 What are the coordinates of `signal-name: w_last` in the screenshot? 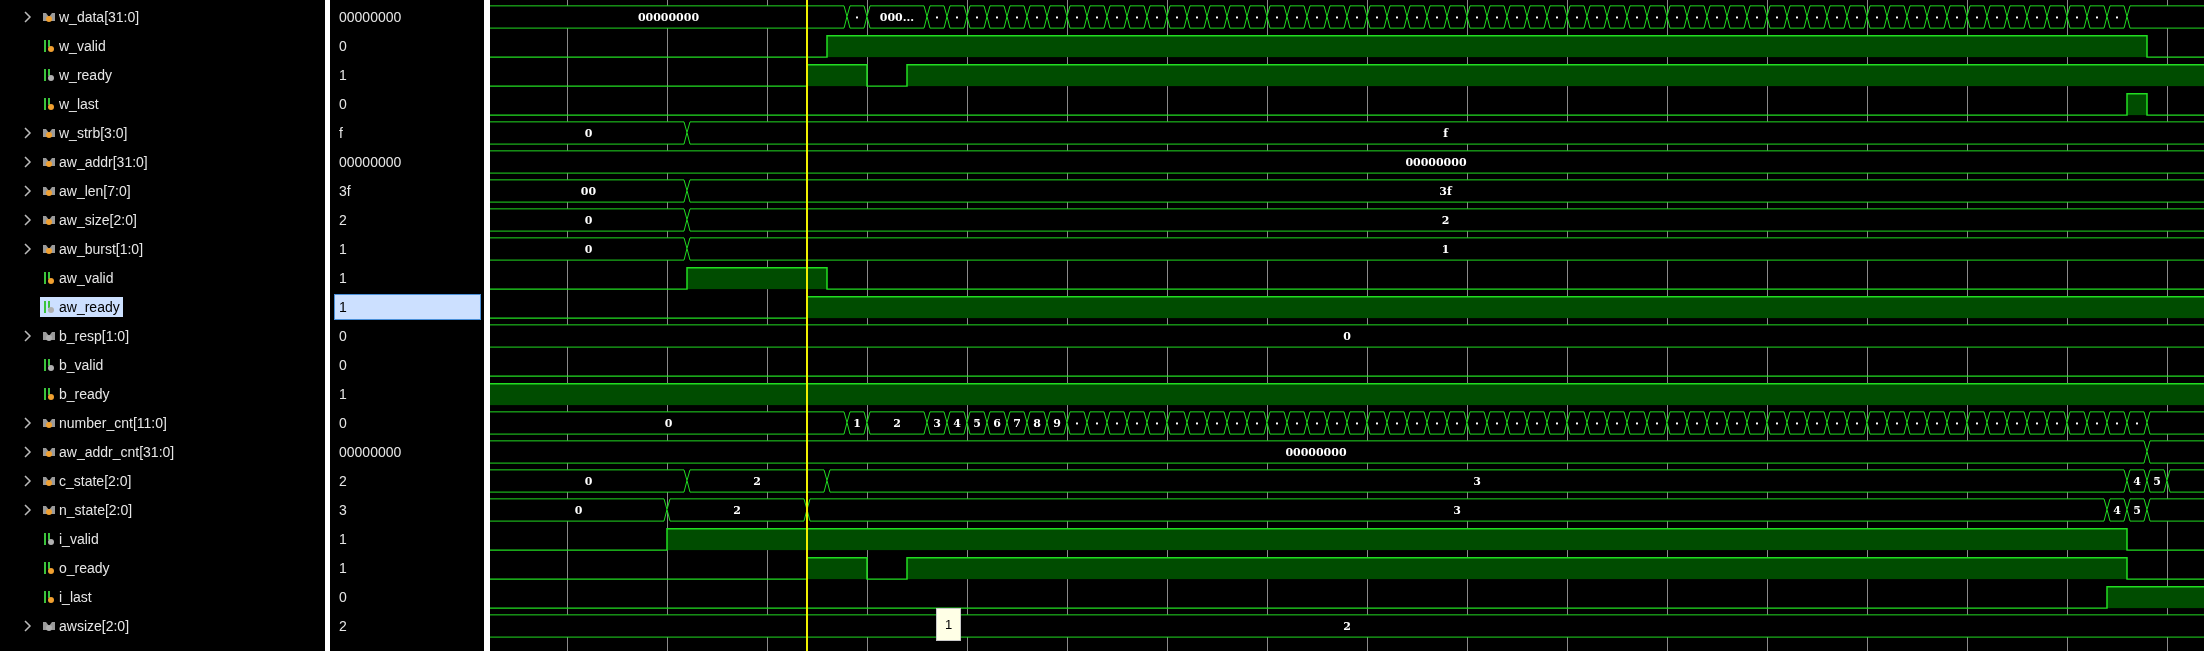 It's located at (71, 103).